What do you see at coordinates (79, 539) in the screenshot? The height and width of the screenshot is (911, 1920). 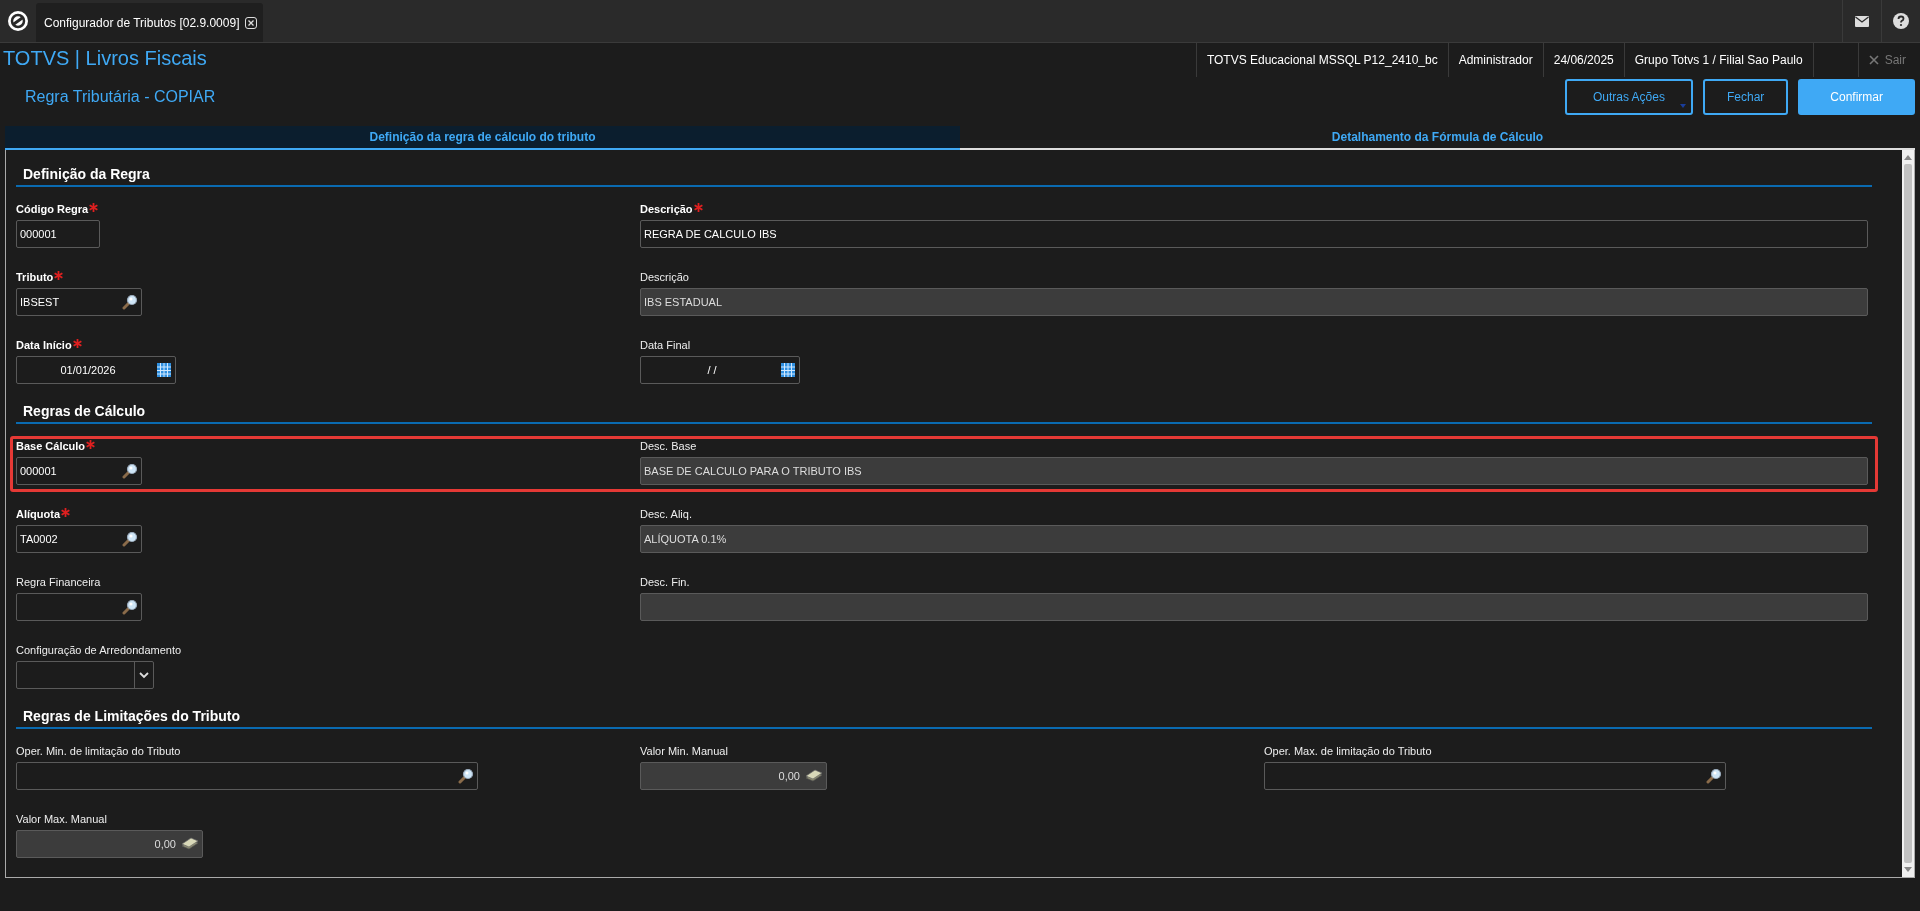 I see `input-field: TA0002` at bounding box center [79, 539].